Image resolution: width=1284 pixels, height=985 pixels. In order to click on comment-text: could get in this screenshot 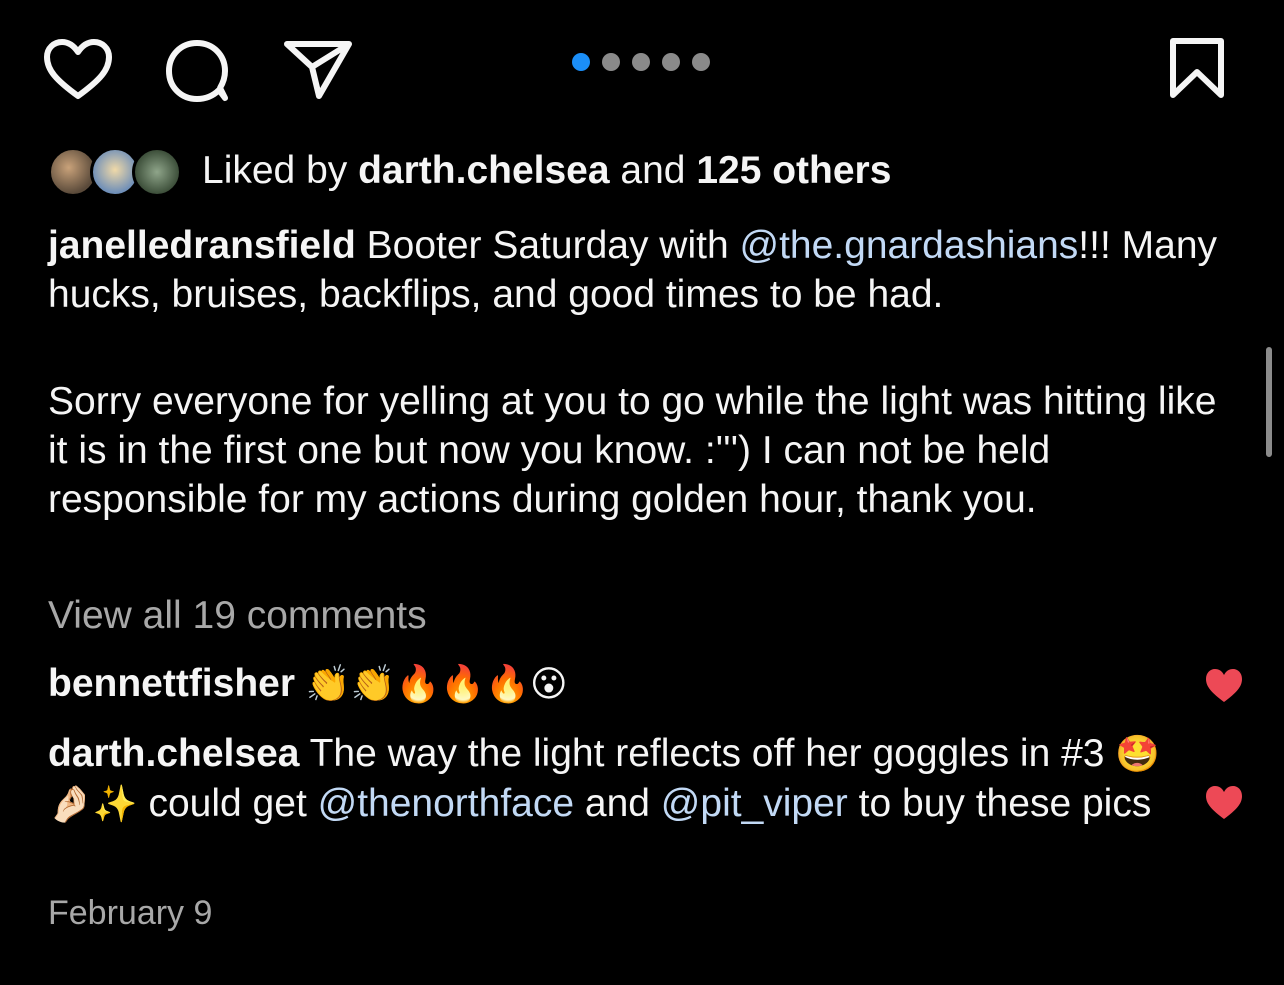, I will do `click(227, 803)`.